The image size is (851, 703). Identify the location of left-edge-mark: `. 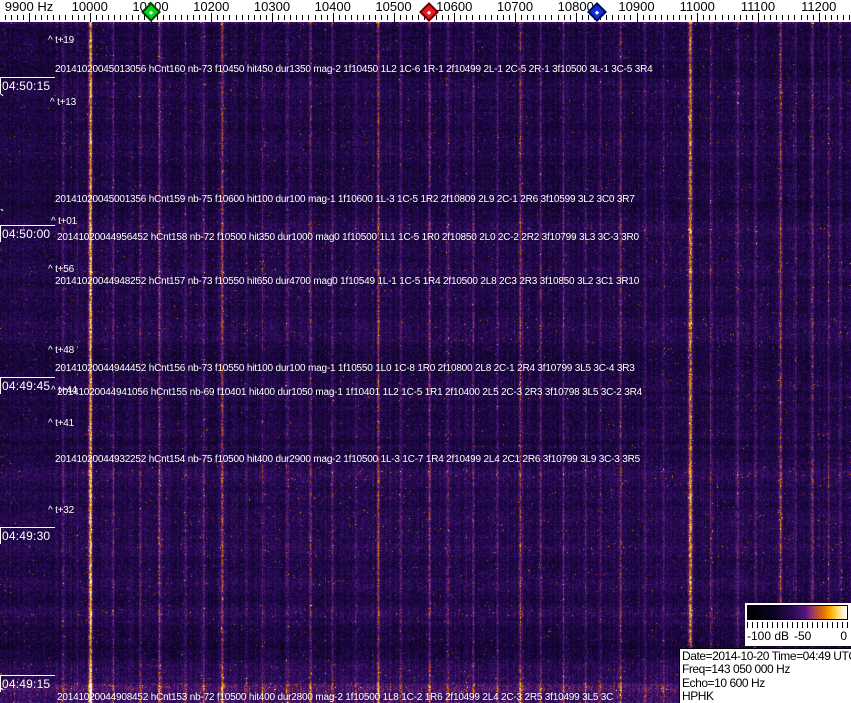
(2, 214).